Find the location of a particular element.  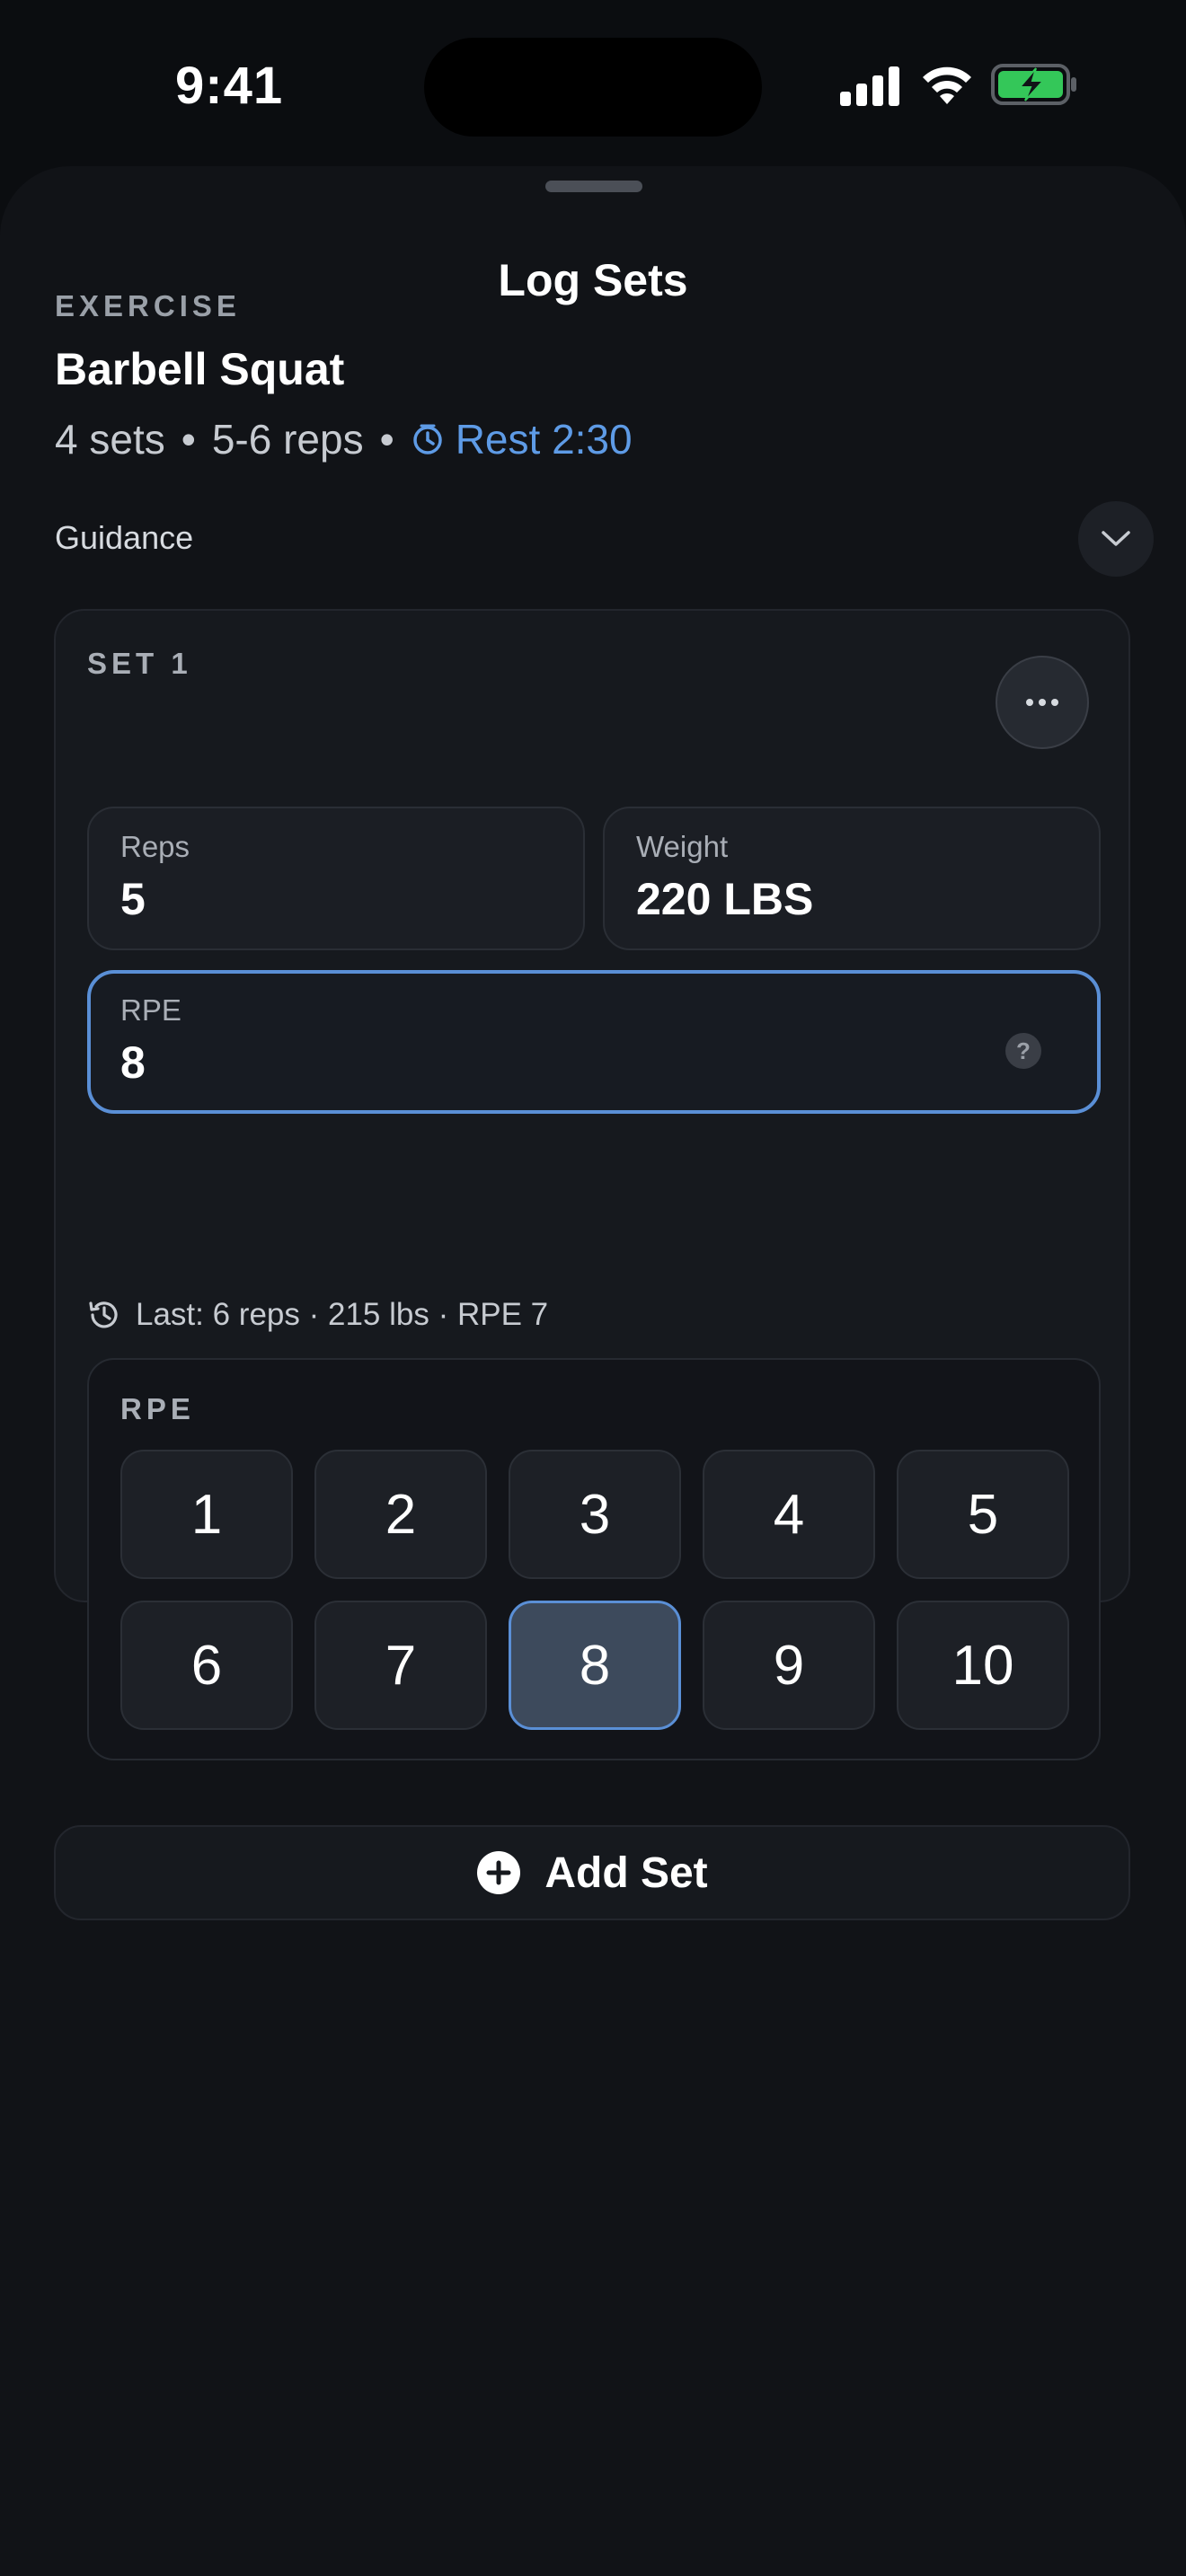

status-bar: 9:41 is located at coordinates (593, 83).